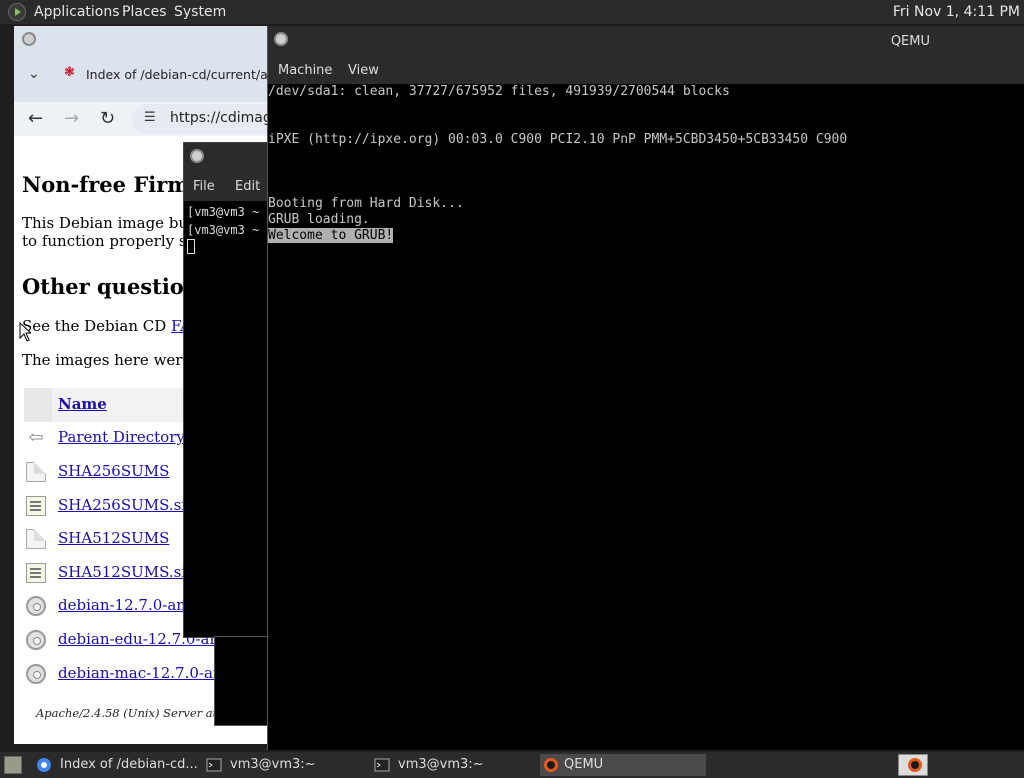  I want to click on back-arrow-icon: ←, so click(35, 118).